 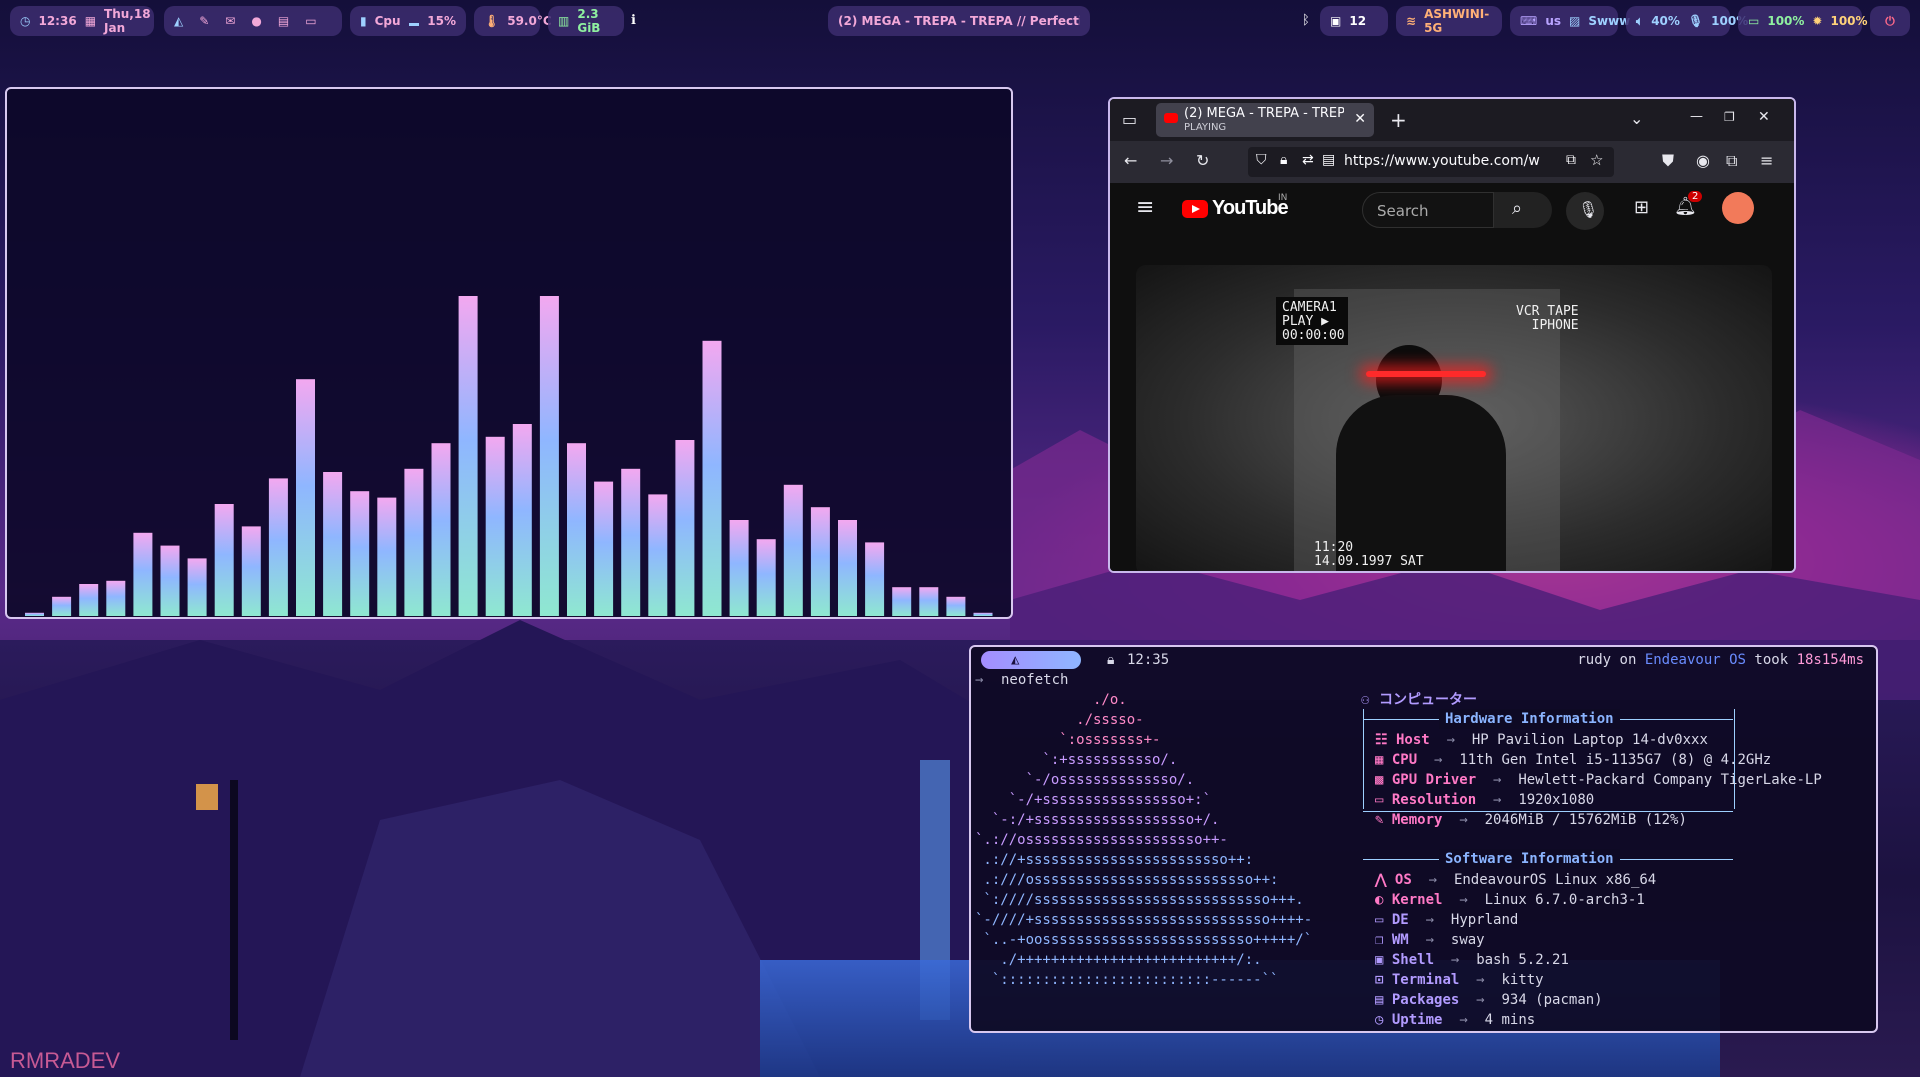 I want to click on software-row: ⋀ OS → EndeavourOS Linux x86_64, so click(x=1515, y=880).